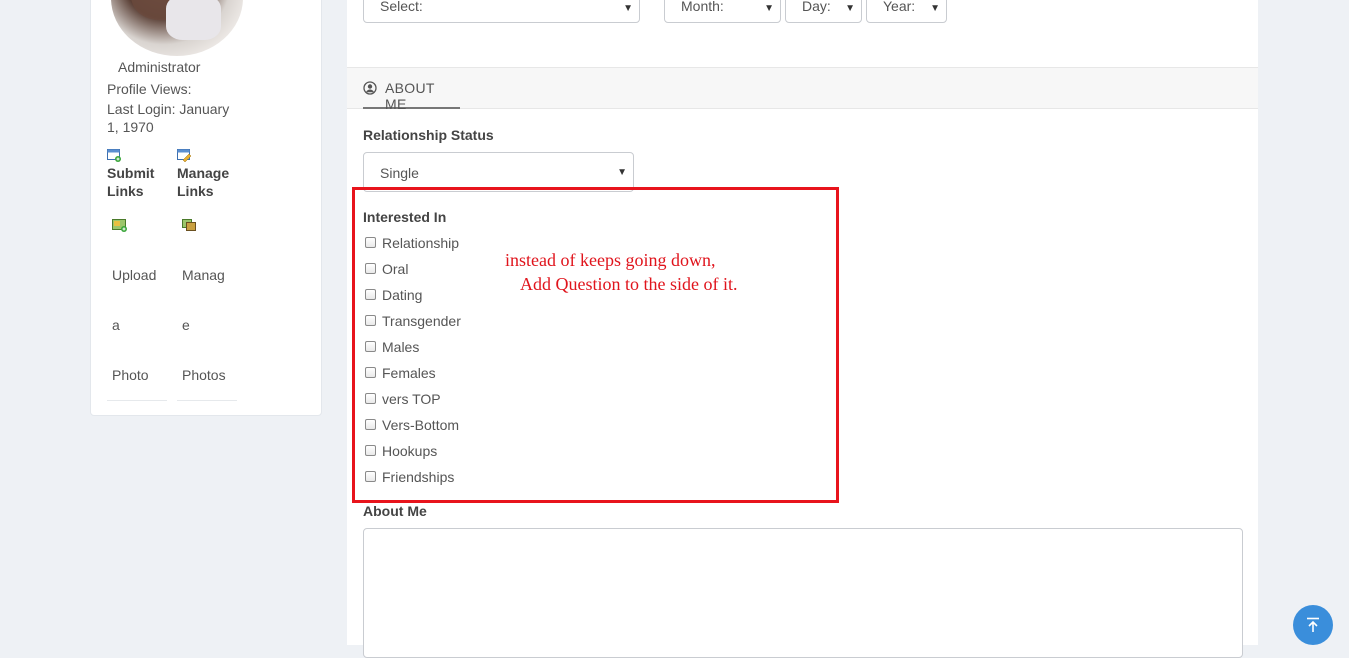 The image size is (1349, 658). I want to click on manage-links-label-2: Links, so click(203, 191).